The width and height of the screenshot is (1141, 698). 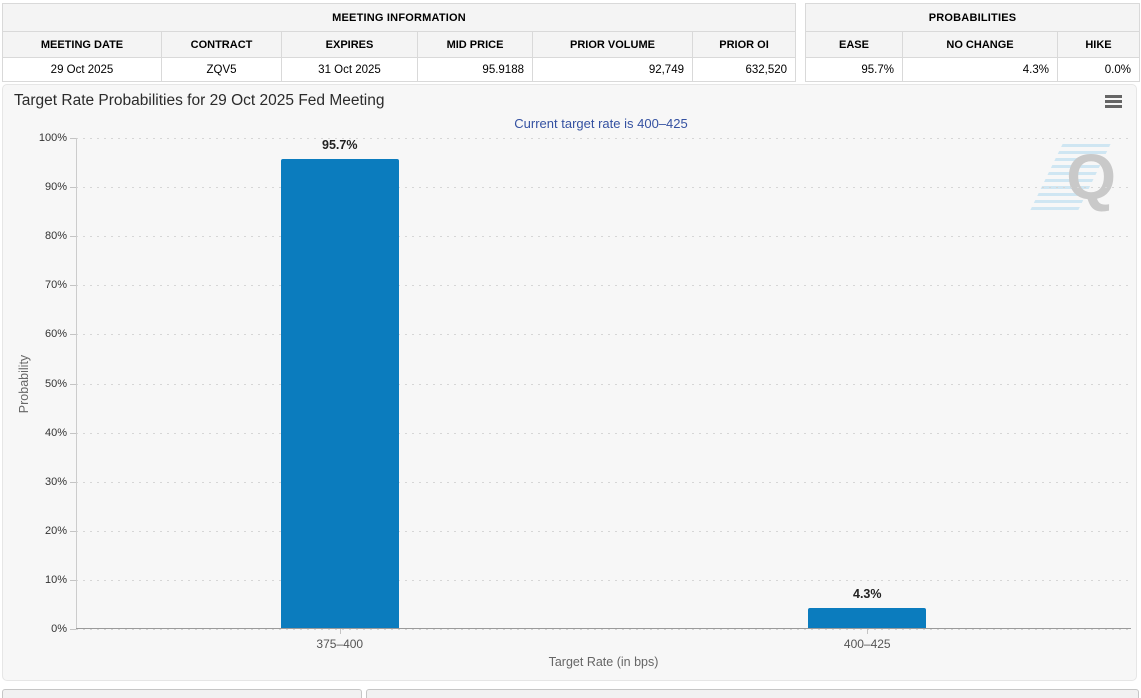 I want to click on probabilities-column-header: EASE, so click(x=854, y=44).